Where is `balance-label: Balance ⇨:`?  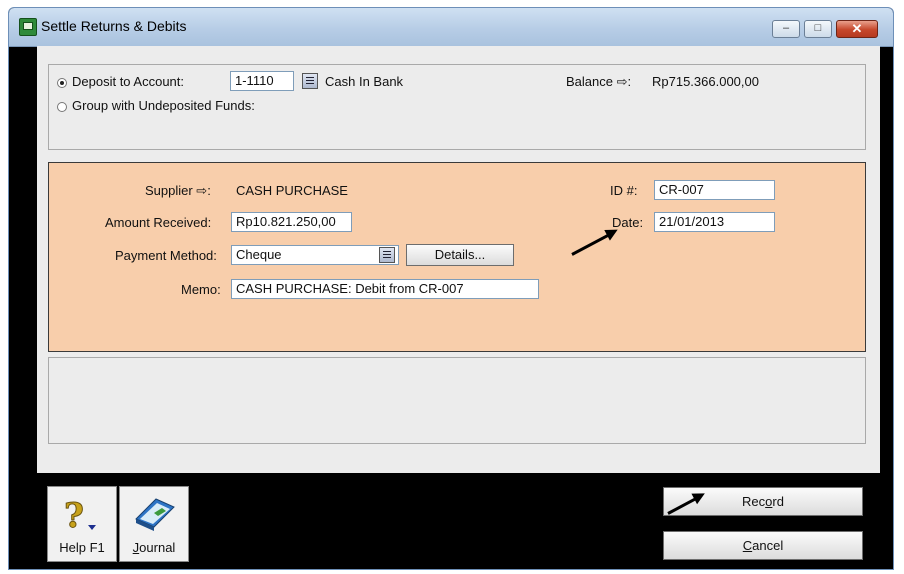 balance-label: Balance ⇨: is located at coordinates (598, 82).